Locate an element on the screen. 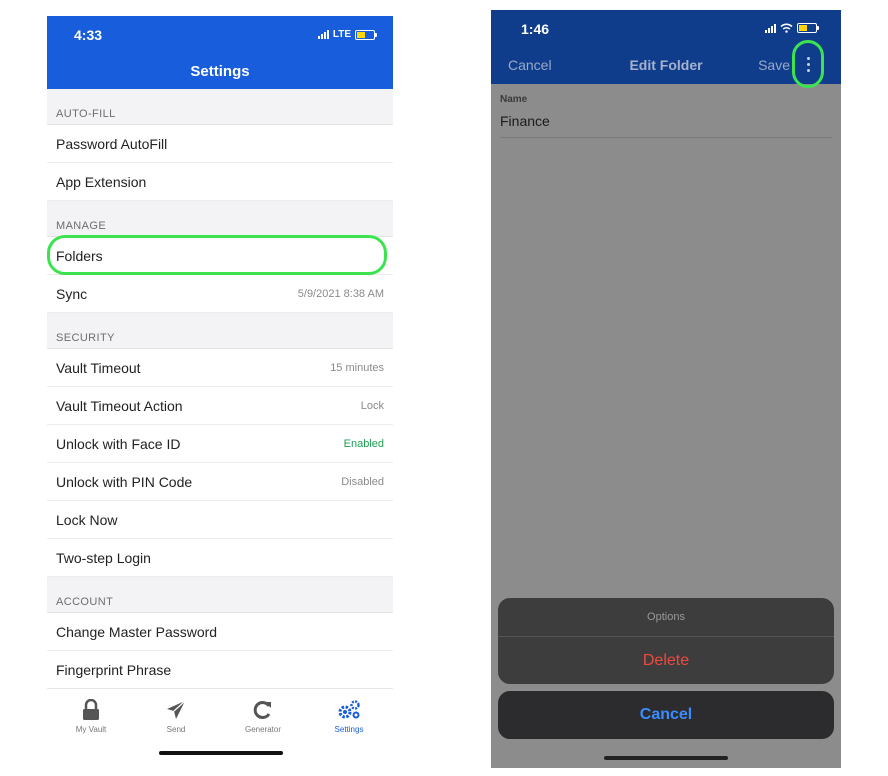 Image resolution: width=888 pixels, height=776 pixels. gears-icon is located at coordinates (349, 709).